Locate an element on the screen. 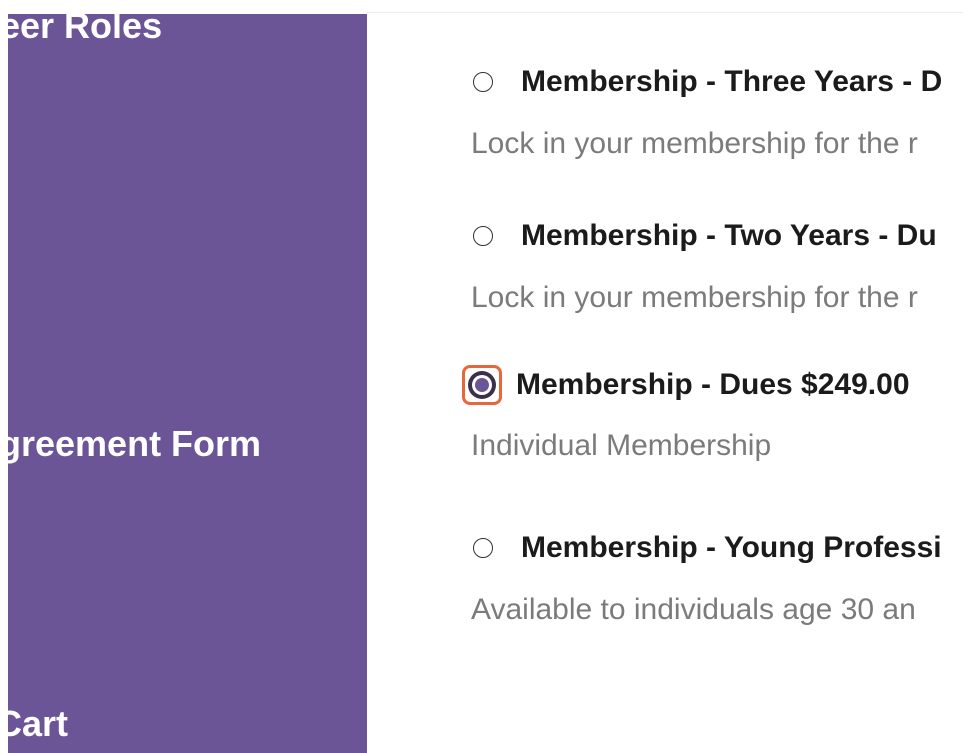 The height and width of the screenshot is (753, 963). sidebar-item-cart: Cart is located at coordinates (38, 724).